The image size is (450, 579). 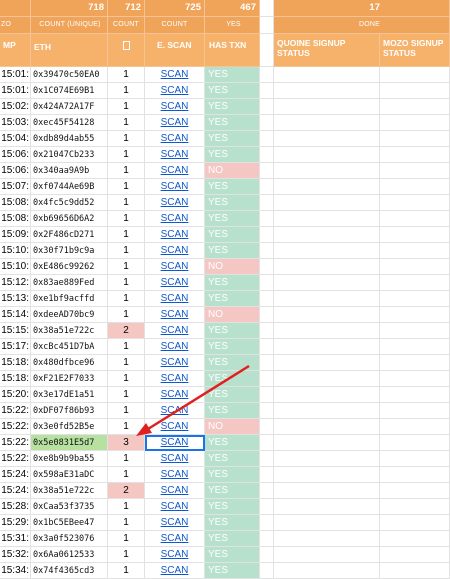 What do you see at coordinates (69, 411) in the screenshot?
I see `eth-address-cell: 0xDF07f86b93` at bounding box center [69, 411].